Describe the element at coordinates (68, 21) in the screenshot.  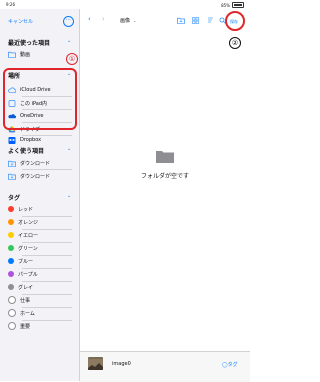
I see `more-options-icon: ⋯` at that location.